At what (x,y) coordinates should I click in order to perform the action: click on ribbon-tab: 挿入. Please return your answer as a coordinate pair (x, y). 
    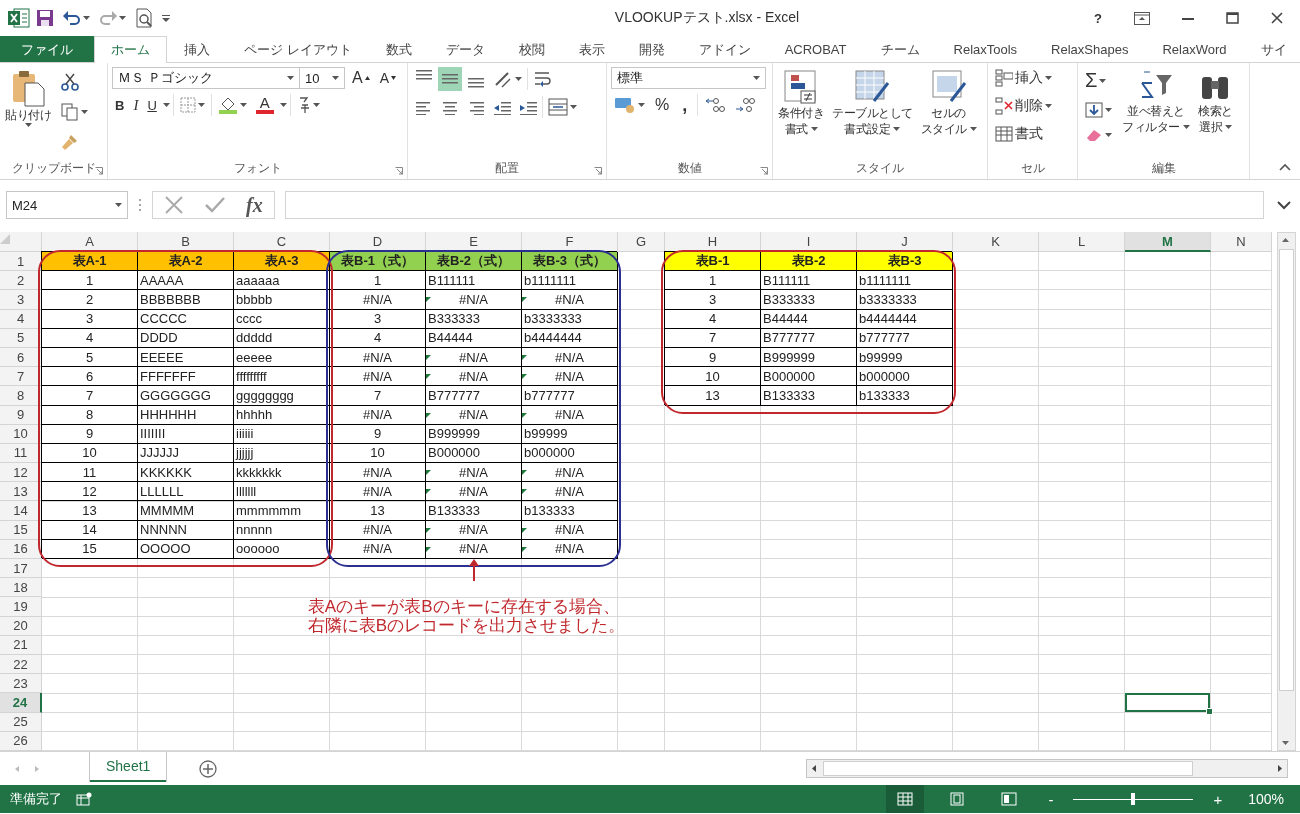
    Looking at the image, I should click on (197, 49).